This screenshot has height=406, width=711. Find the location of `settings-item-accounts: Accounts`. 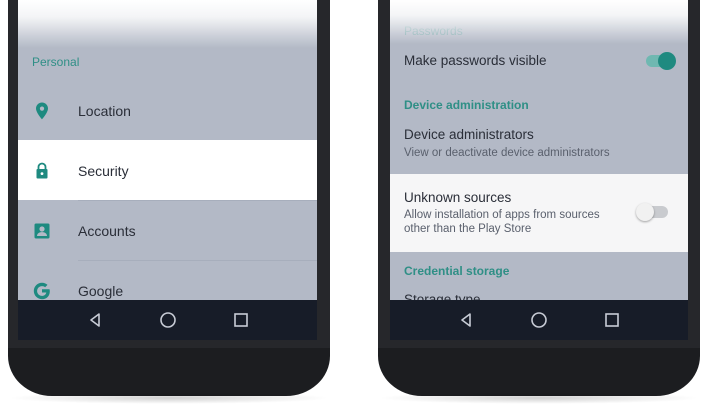

settings-item-accounts: Accounts is located at coordinates (167, 230).